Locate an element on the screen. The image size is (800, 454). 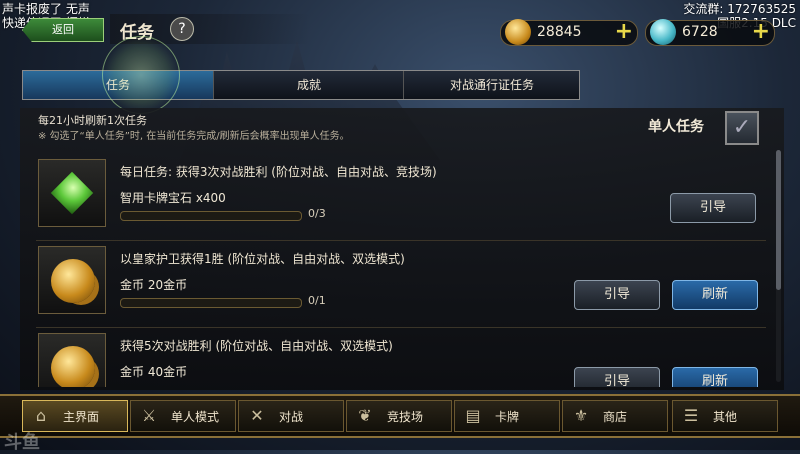
gold-counter: 28845 + is located at coordinates (569, 32).